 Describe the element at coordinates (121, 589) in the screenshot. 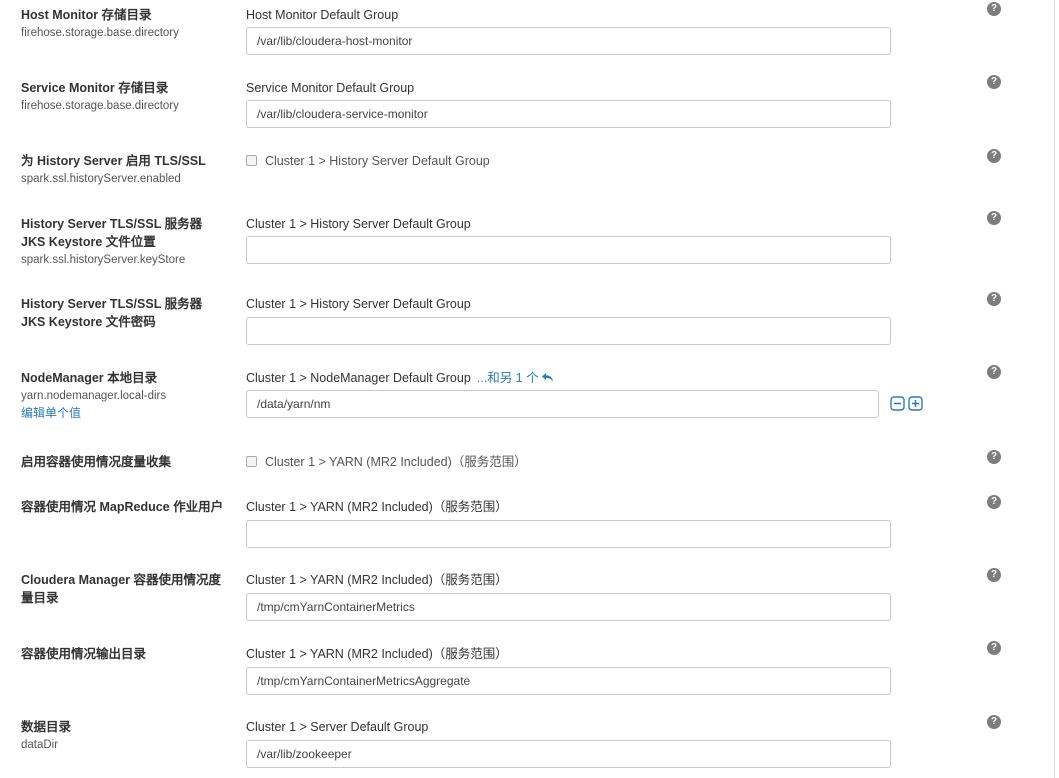

I see `config-label: Cloudera Manager 容器使用情况度量目录` at that location.